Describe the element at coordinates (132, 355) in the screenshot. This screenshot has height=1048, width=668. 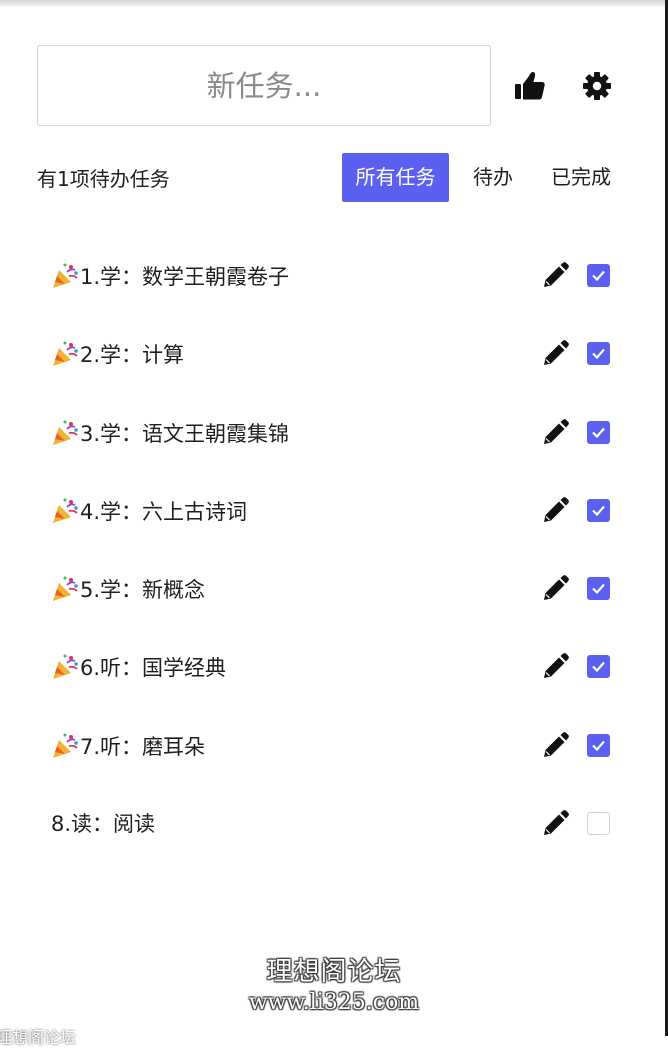
I see `task-label: 2.学：计算` at that location.